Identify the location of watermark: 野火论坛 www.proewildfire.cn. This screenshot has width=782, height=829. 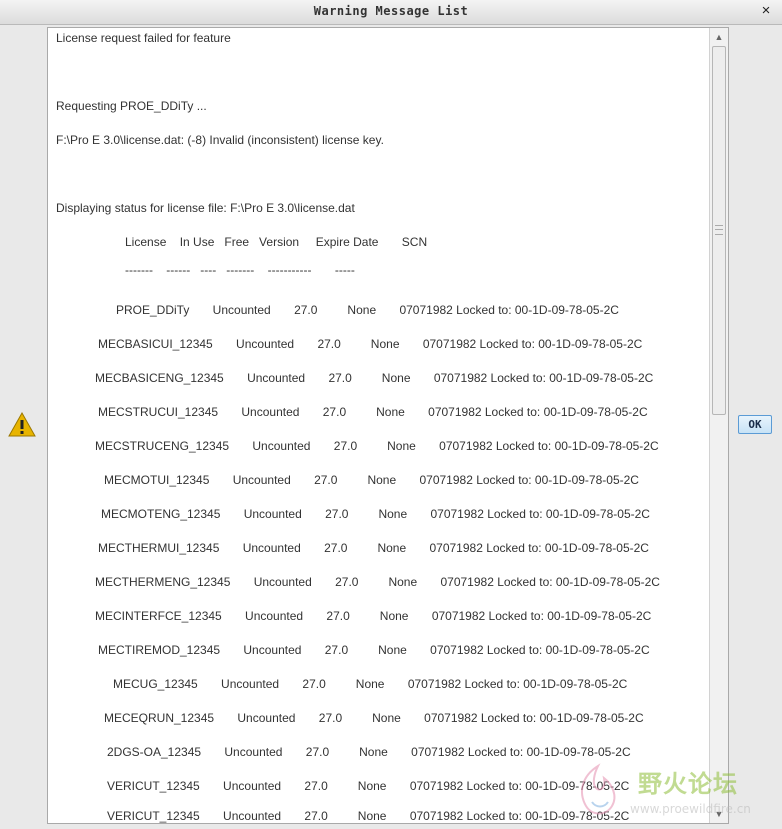
(672, 792).